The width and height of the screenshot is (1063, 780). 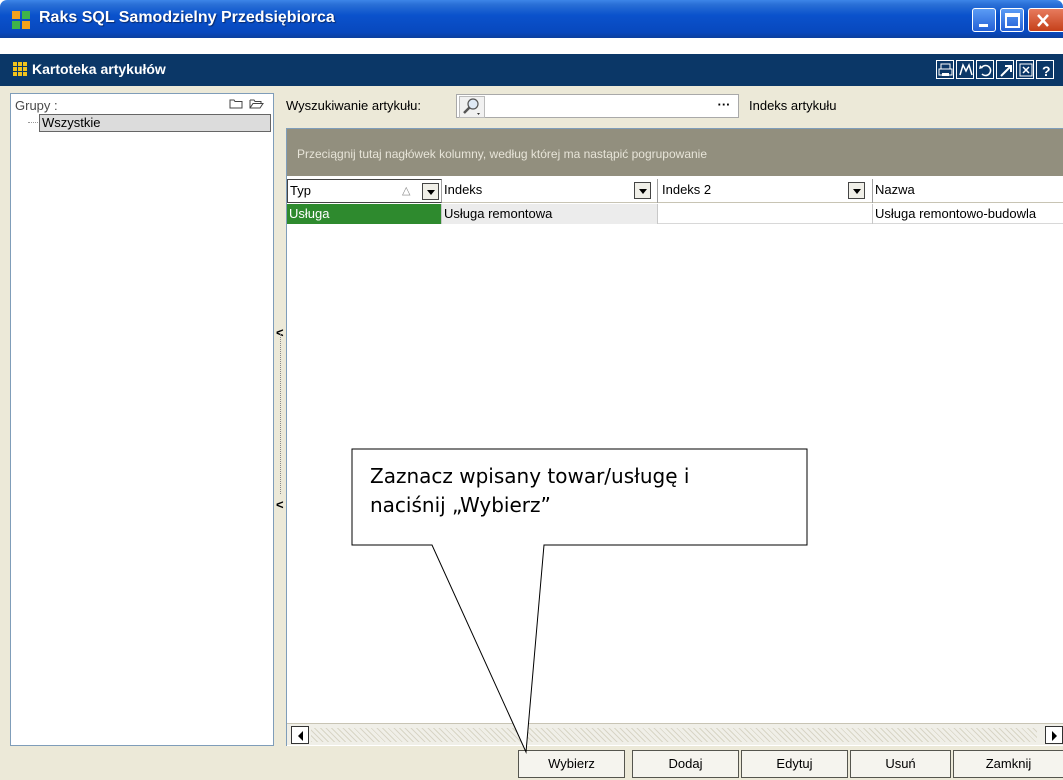 I want to click on help-button: ?, so click(x=1045, y=69).